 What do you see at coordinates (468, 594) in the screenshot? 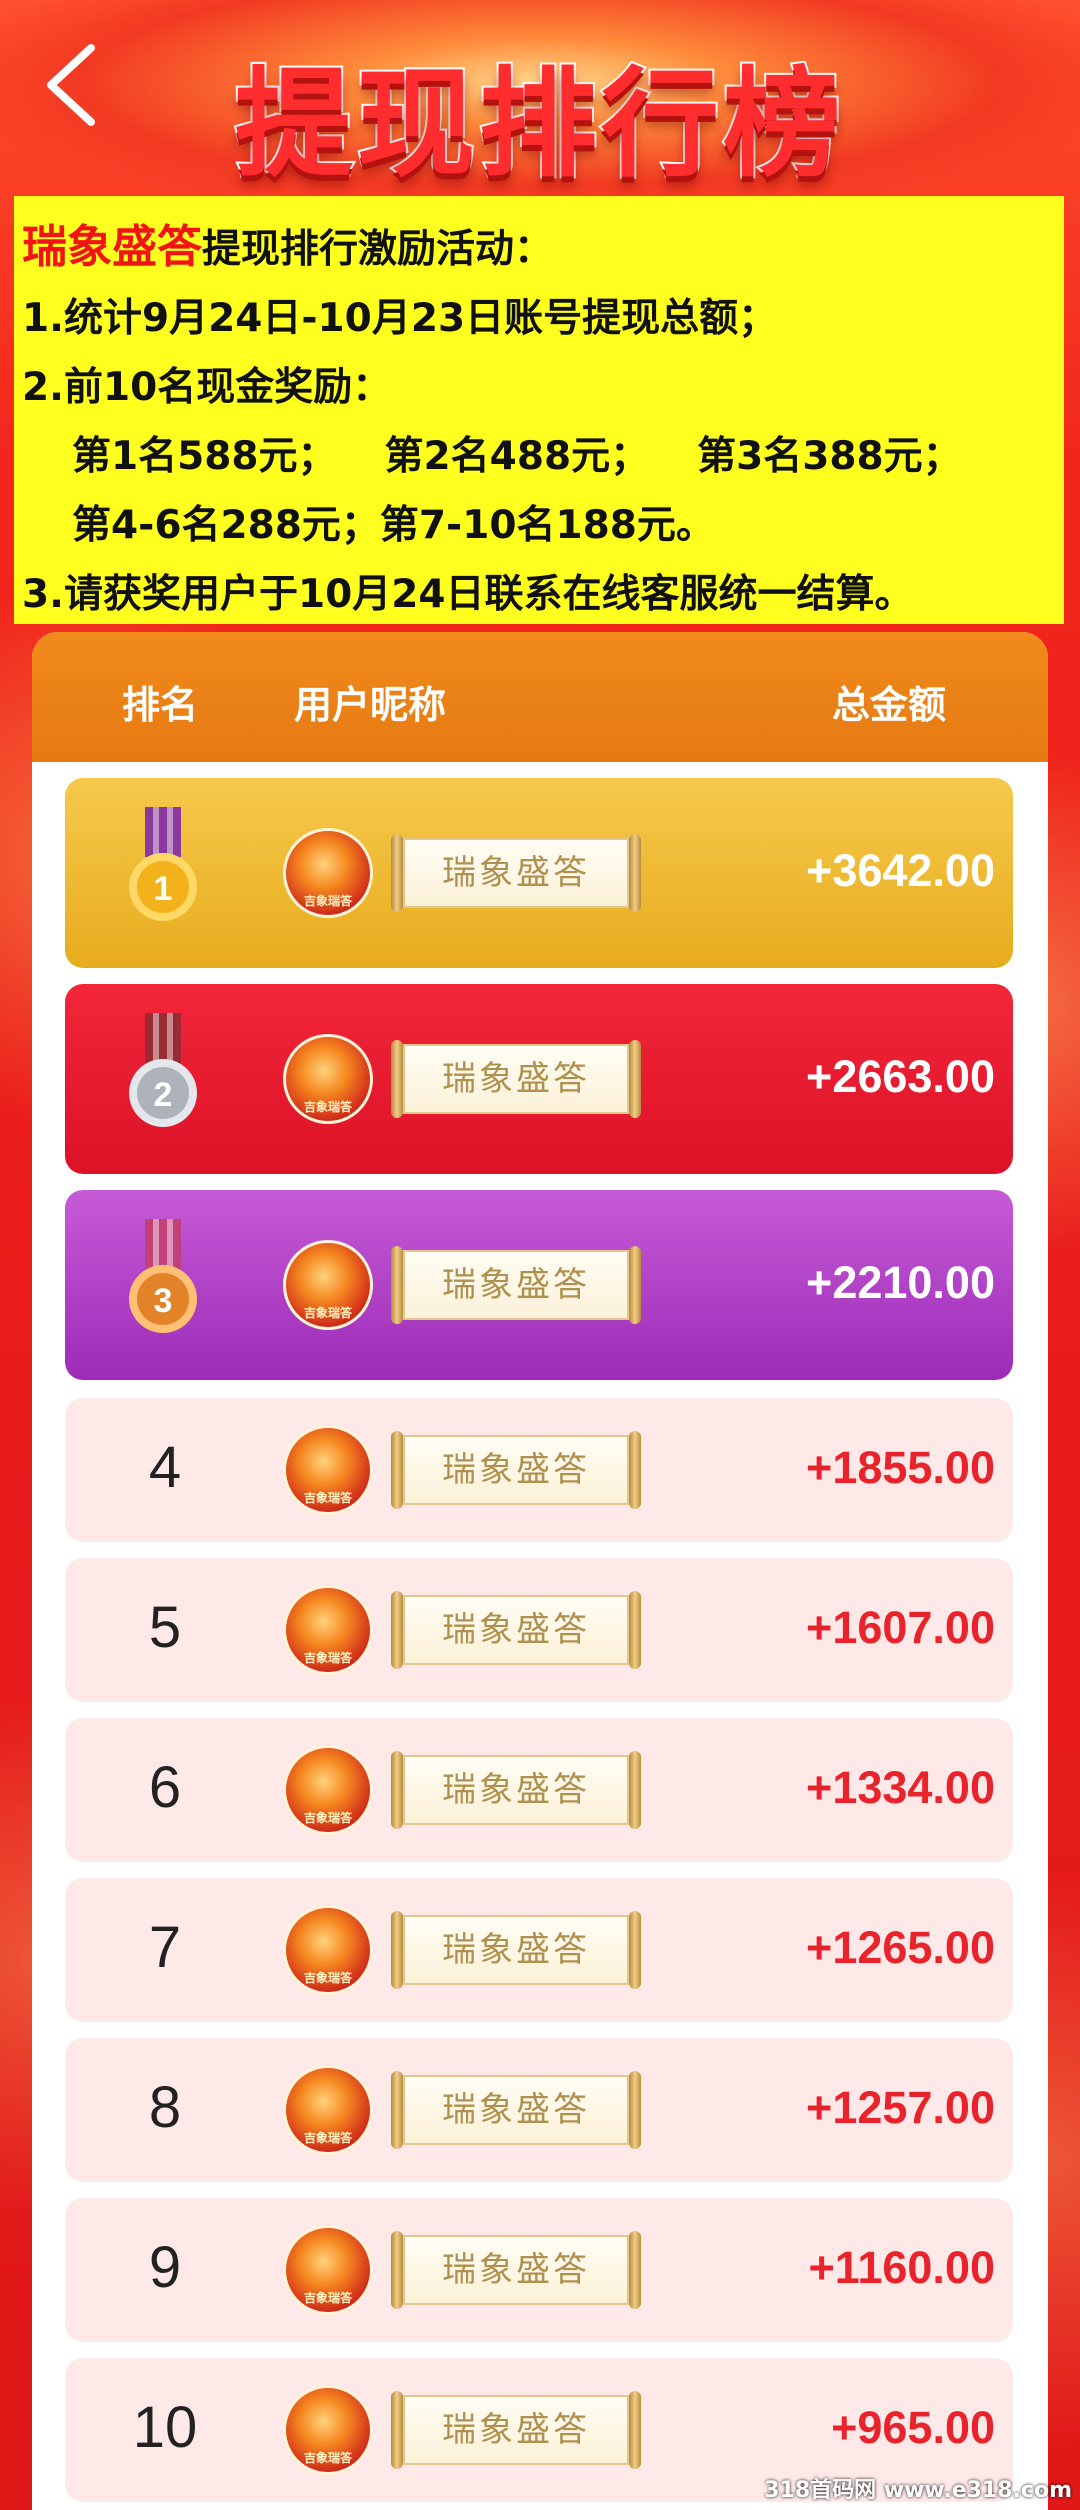
I see `rule-settlement: 3.请获奖用户于10月24日联系在线客服统一结算。` at bounding box center [468, 594].